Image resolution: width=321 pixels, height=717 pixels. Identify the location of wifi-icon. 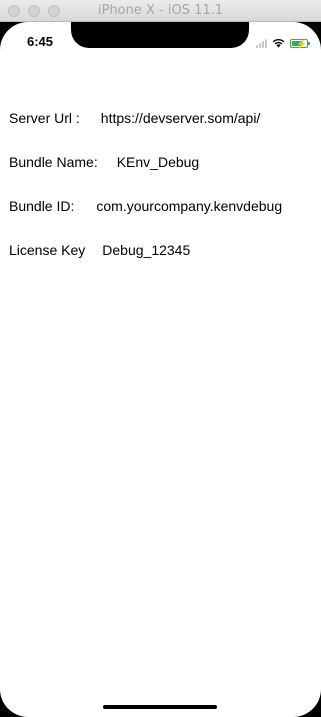
(278, 43).